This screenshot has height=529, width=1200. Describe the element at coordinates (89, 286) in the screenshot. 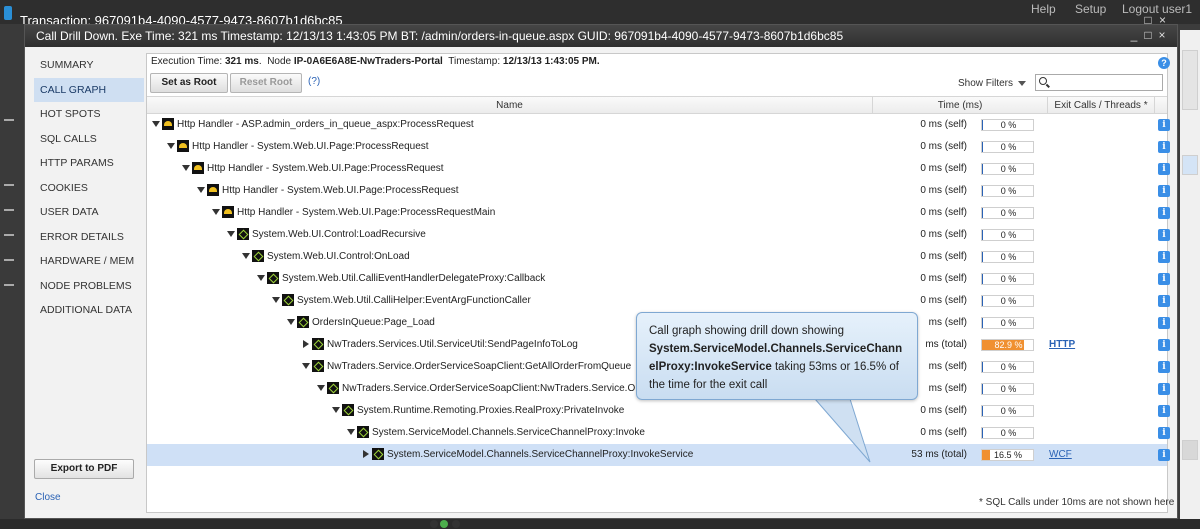

I see `sidebar-item-node-problems: NODE PROBLEMS` at that location.